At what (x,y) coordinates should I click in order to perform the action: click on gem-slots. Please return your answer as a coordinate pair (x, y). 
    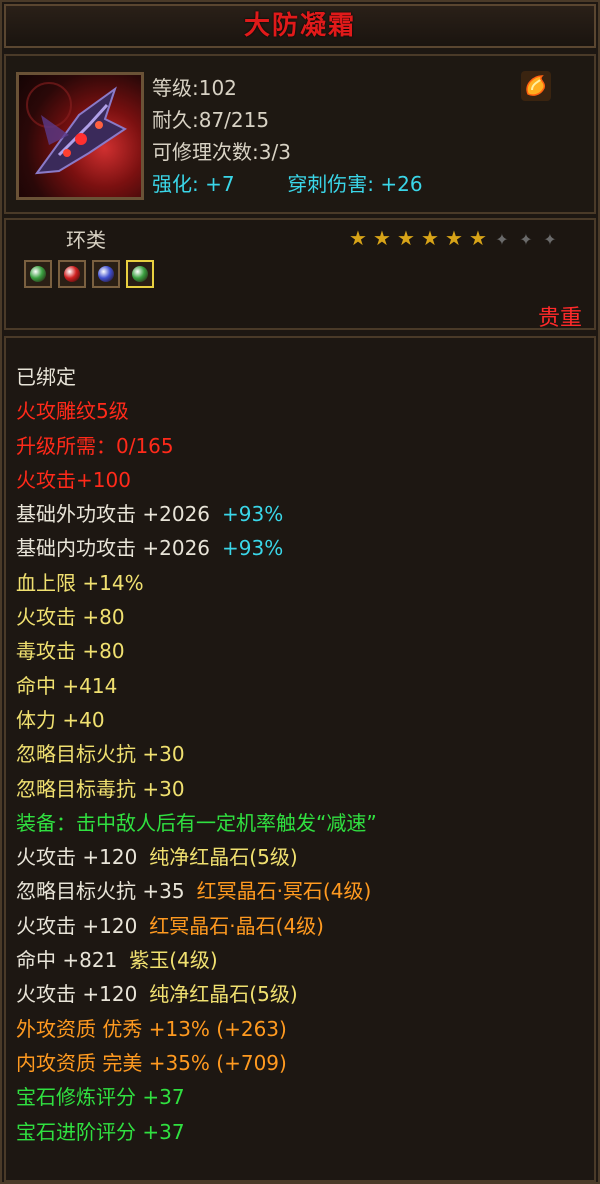
    Looking at the image, I should click on (92, 274).